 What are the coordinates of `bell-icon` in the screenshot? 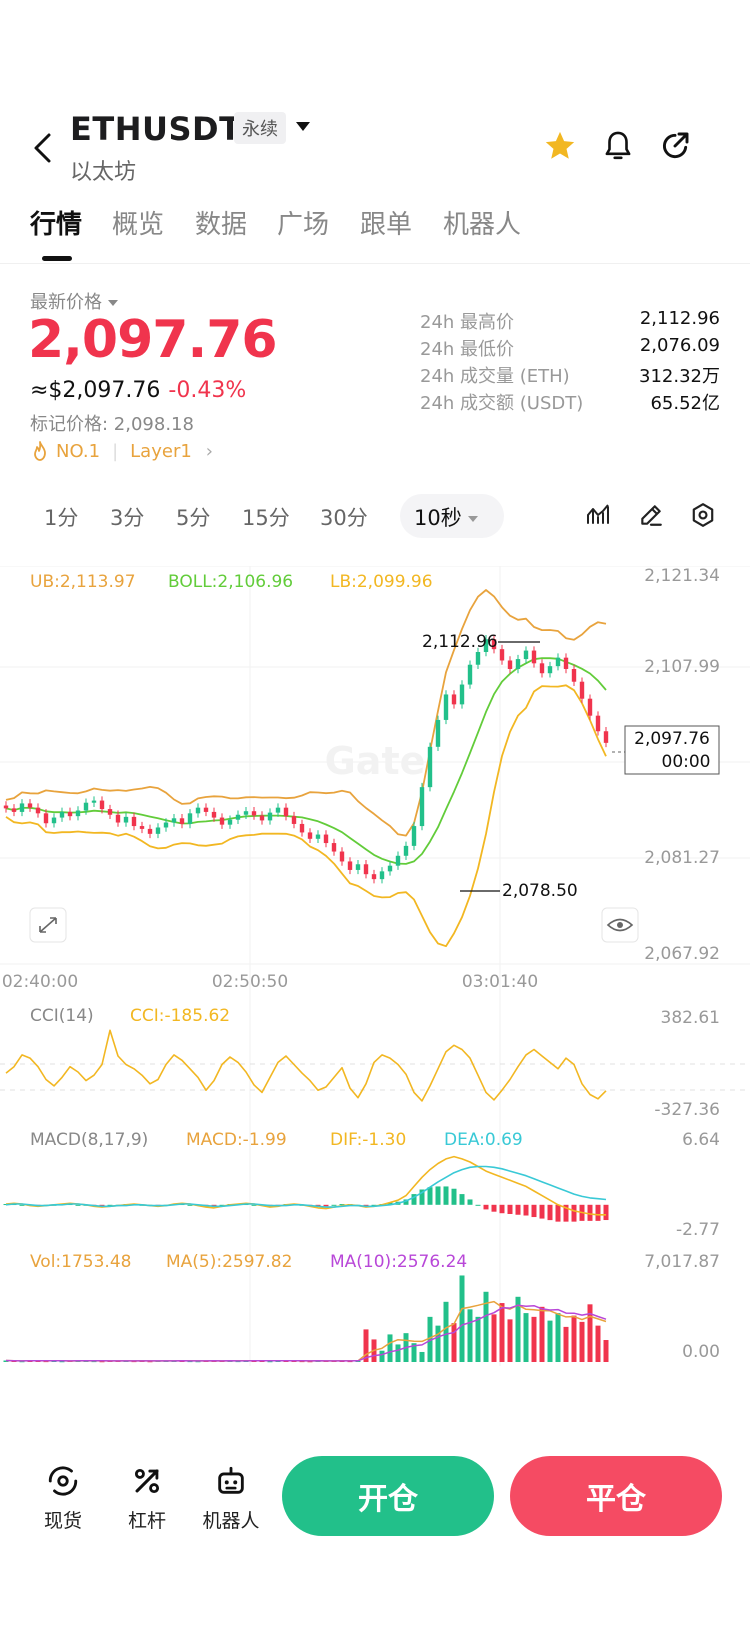 It's located at (618, 146).